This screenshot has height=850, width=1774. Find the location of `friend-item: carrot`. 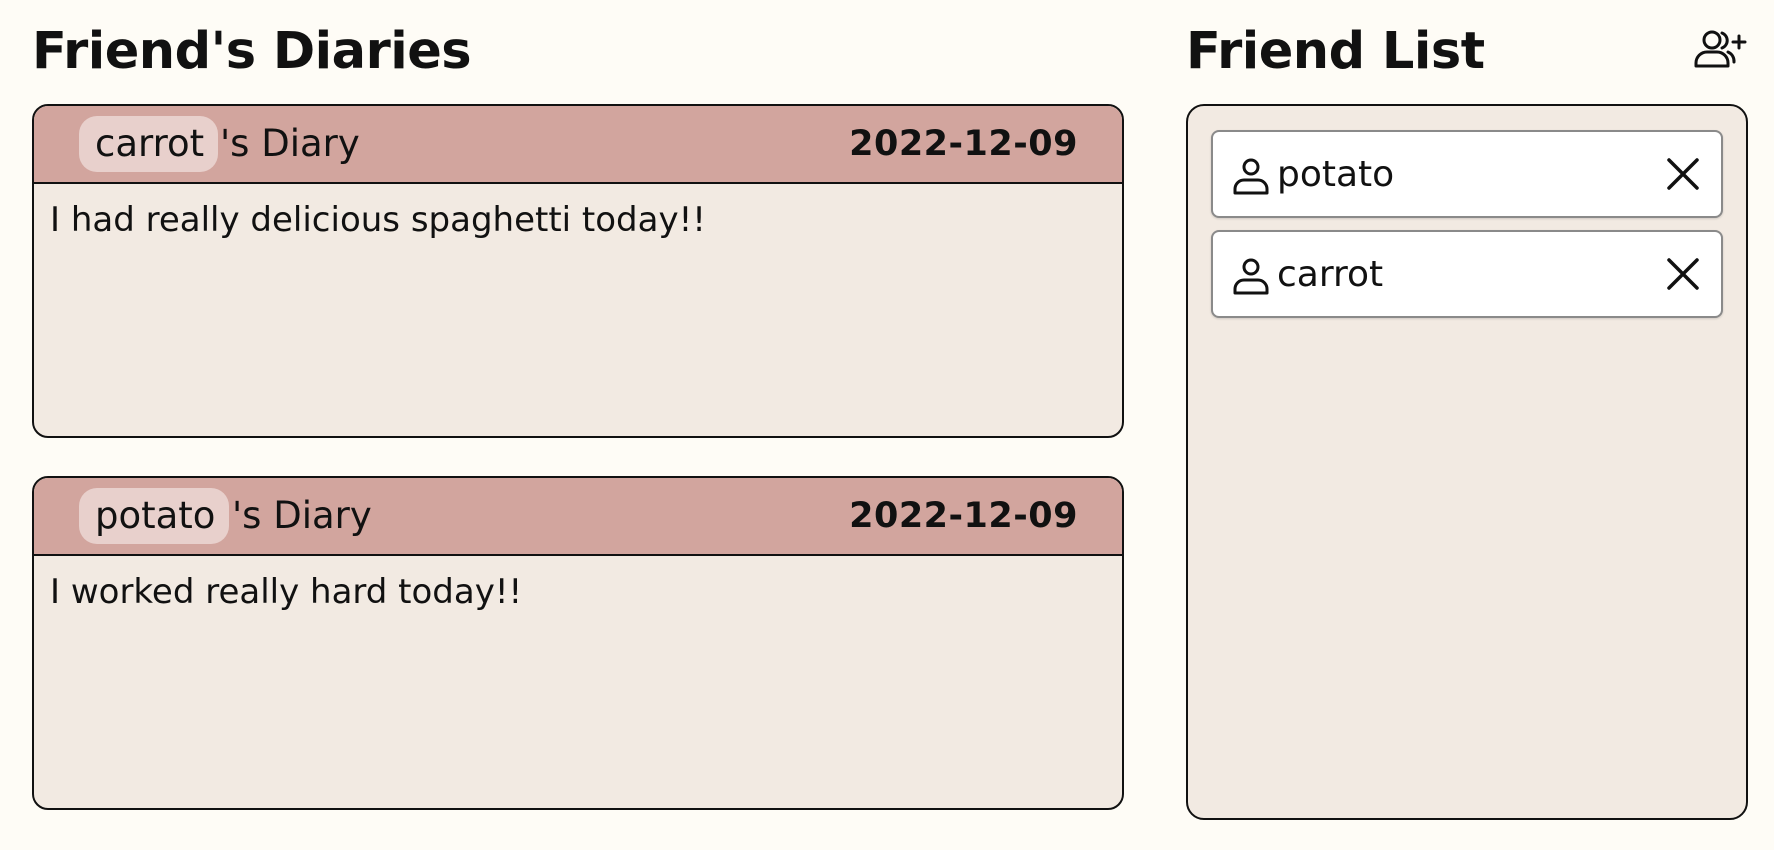

friend-item: carrot is located at coordinates (1467, 274).